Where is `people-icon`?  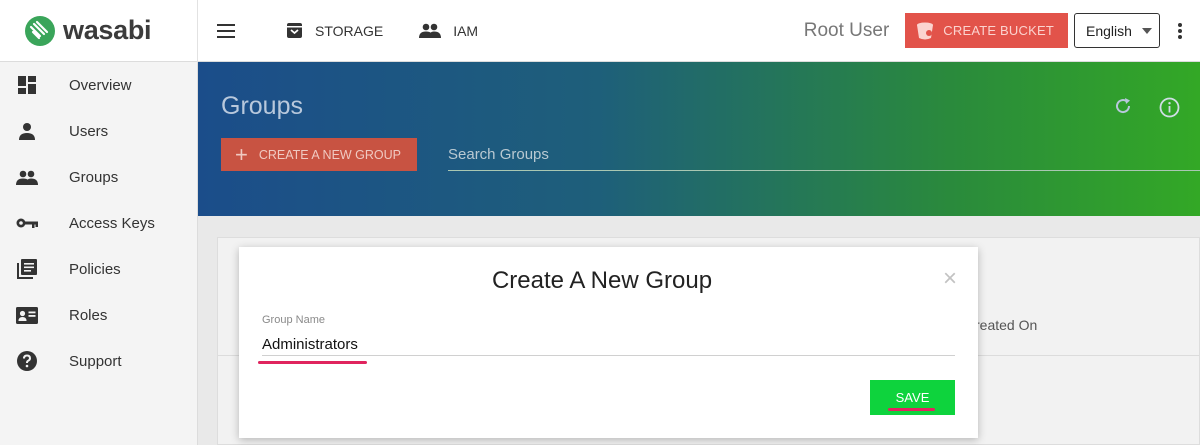
people-icon is located at coordinates (430, 30).